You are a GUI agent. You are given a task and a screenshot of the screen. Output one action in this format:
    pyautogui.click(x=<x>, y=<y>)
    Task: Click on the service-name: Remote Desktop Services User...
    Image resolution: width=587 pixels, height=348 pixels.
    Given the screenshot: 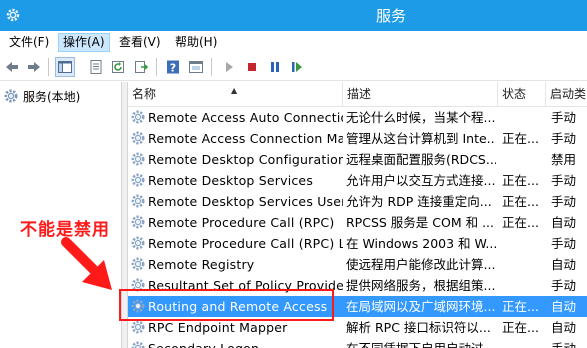 What is the action you would take?
    pyautogui.click(x=245, y=201)
    